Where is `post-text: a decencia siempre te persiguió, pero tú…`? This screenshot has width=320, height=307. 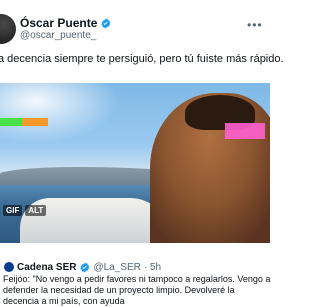 post-text: a decencia siempre te persiguió, pero tú… is located at coordinates (142, 59).